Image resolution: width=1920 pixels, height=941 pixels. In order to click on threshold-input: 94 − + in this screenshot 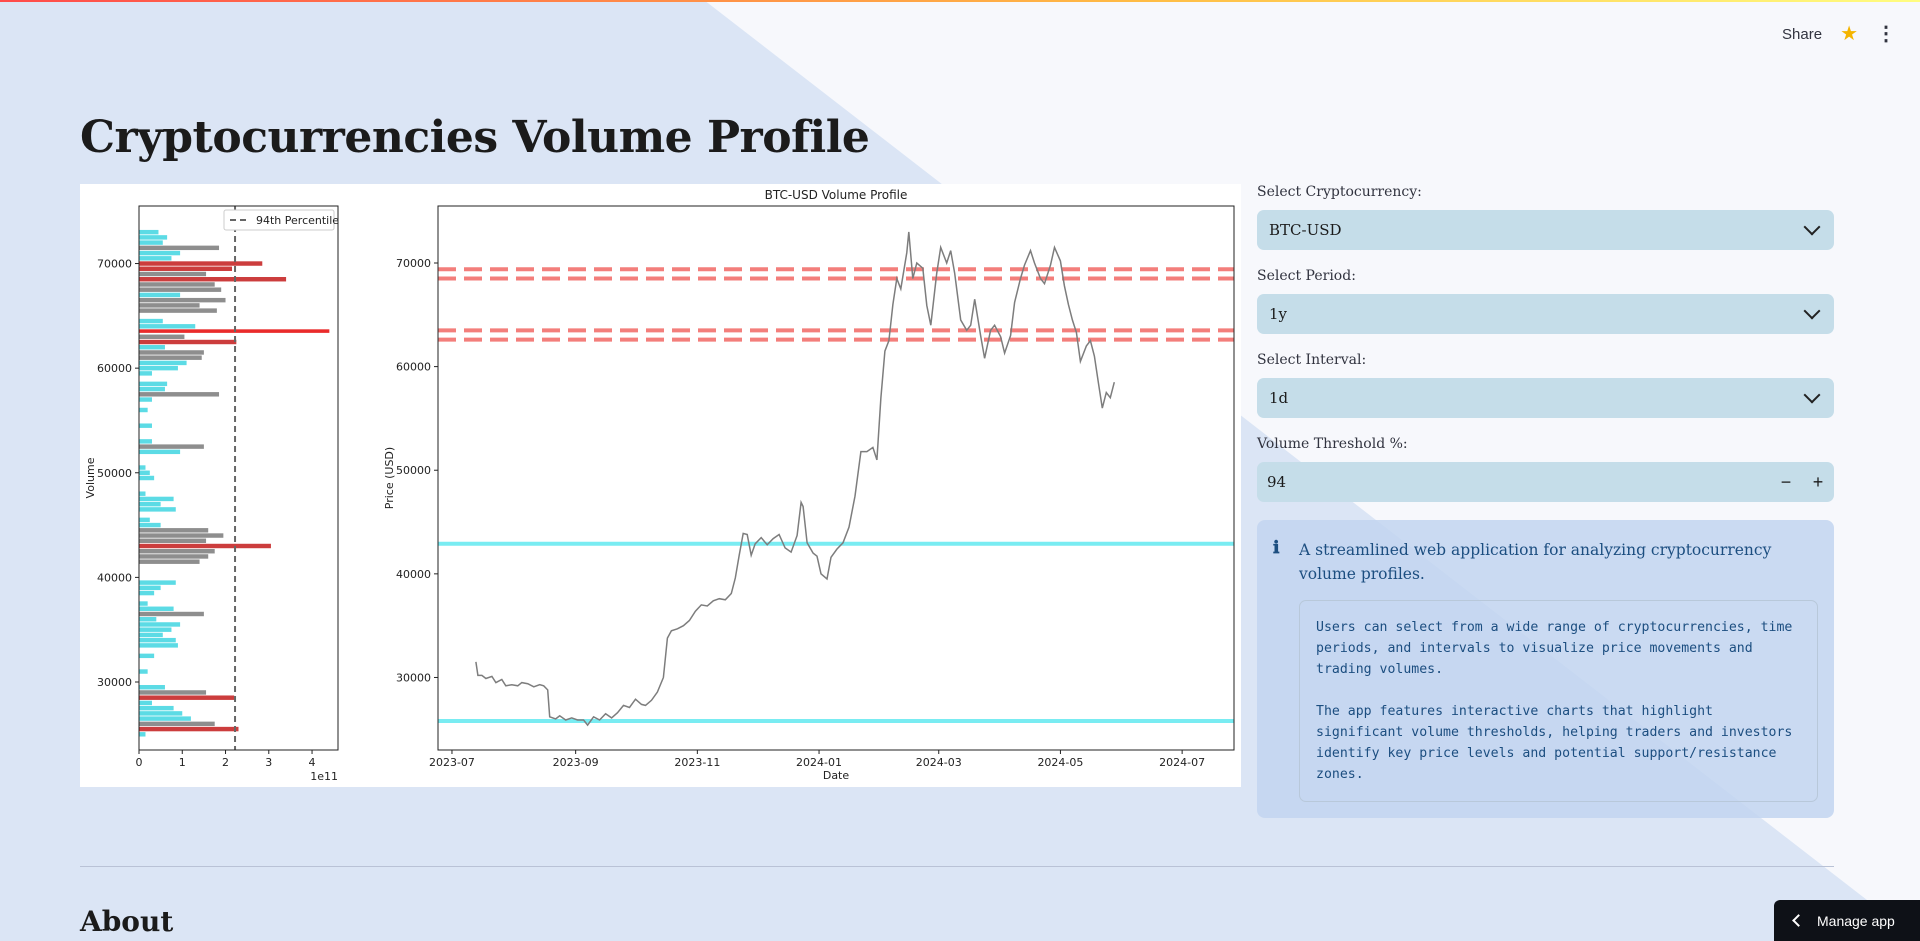, I will do `click(1545, 482)`.